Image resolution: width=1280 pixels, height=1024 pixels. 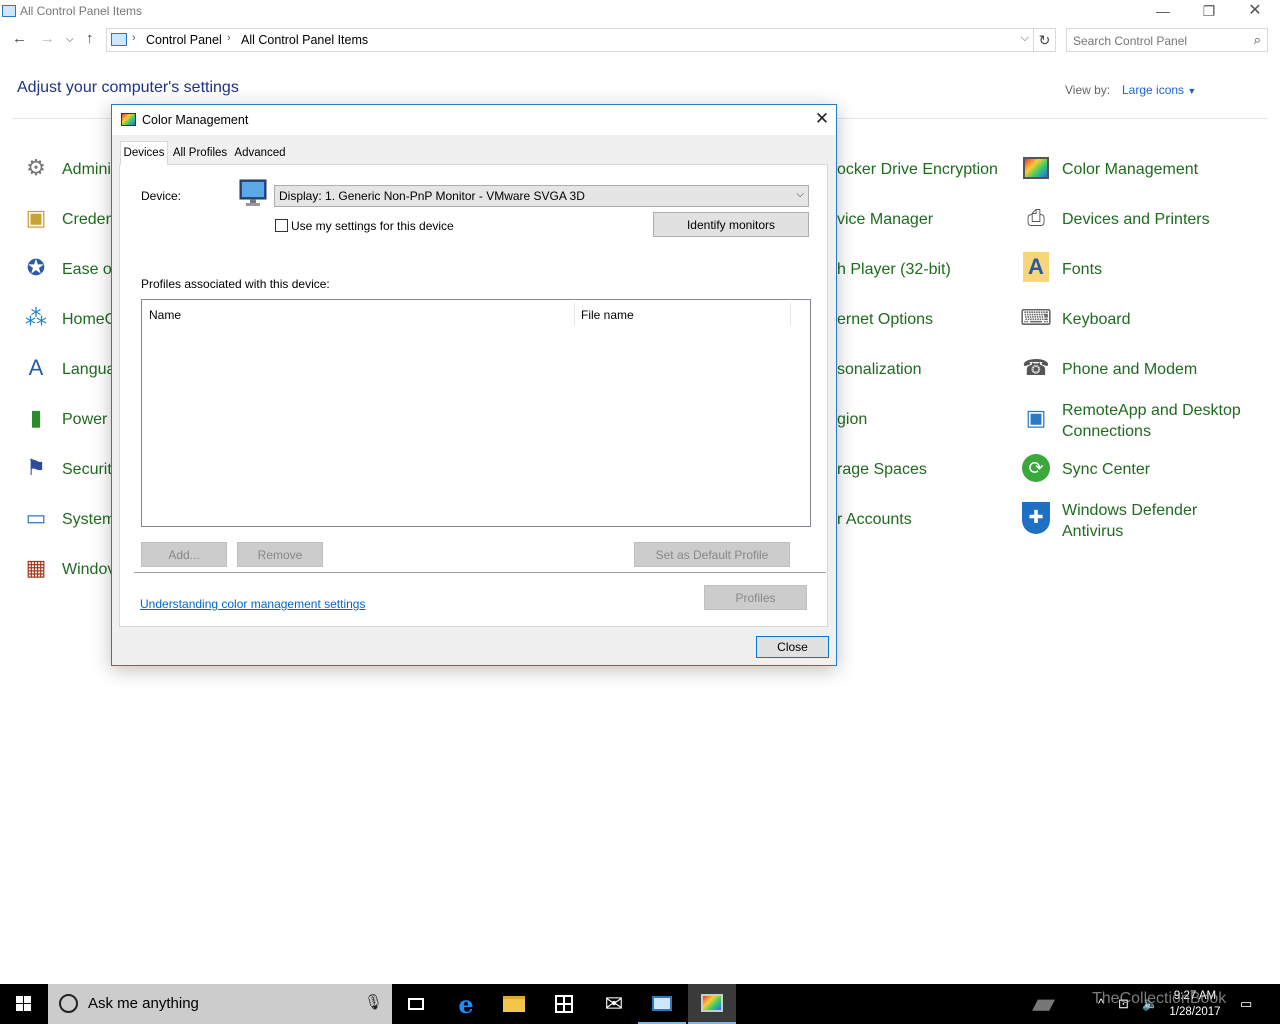 What do you see at coordinates (416, 1004) in the screenshot?
I see `task-view-button` at bounding box center [416, 1004].